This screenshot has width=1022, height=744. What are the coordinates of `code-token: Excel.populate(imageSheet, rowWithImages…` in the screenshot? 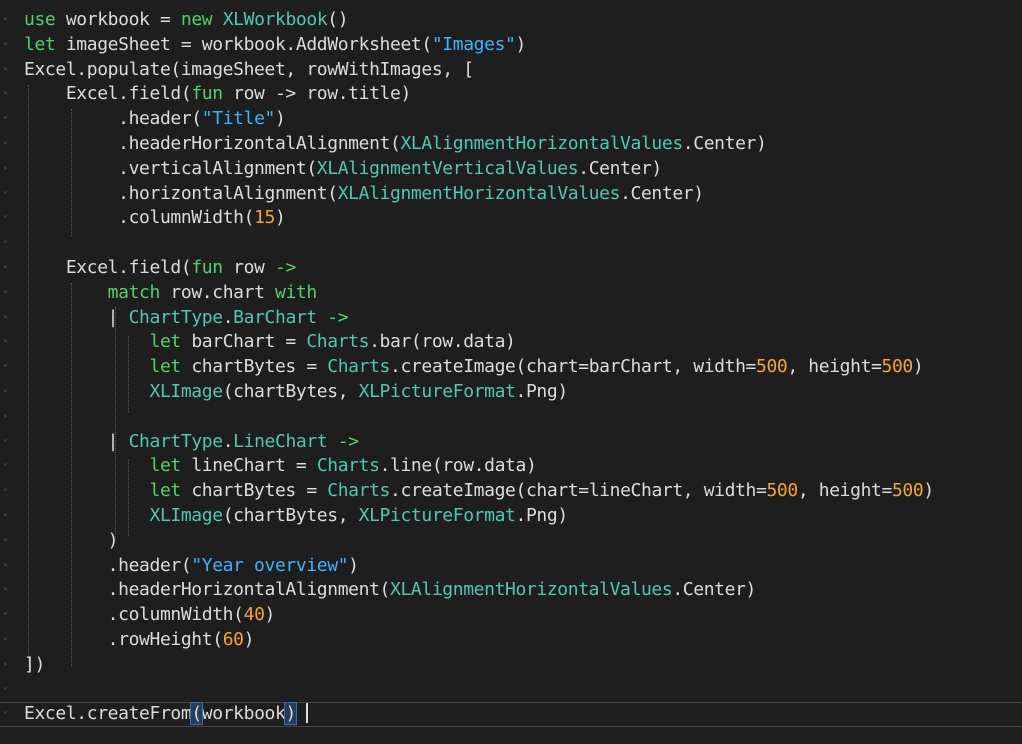 It's located at (249, 69).